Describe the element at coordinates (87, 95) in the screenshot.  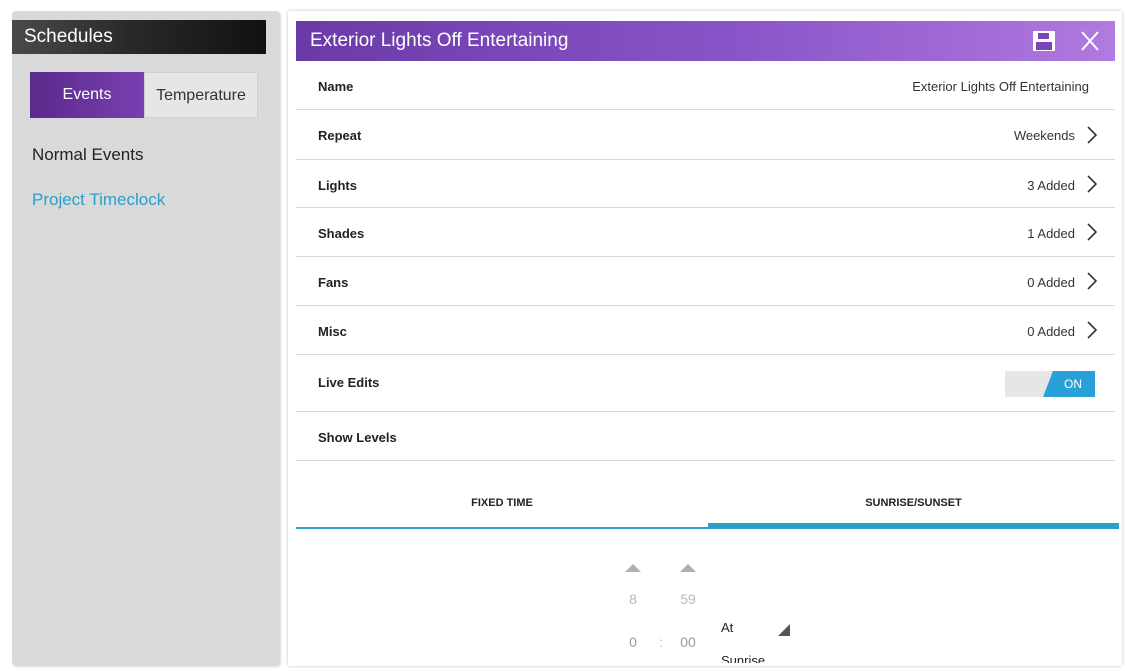
I see `tab-events: Events` at that location.